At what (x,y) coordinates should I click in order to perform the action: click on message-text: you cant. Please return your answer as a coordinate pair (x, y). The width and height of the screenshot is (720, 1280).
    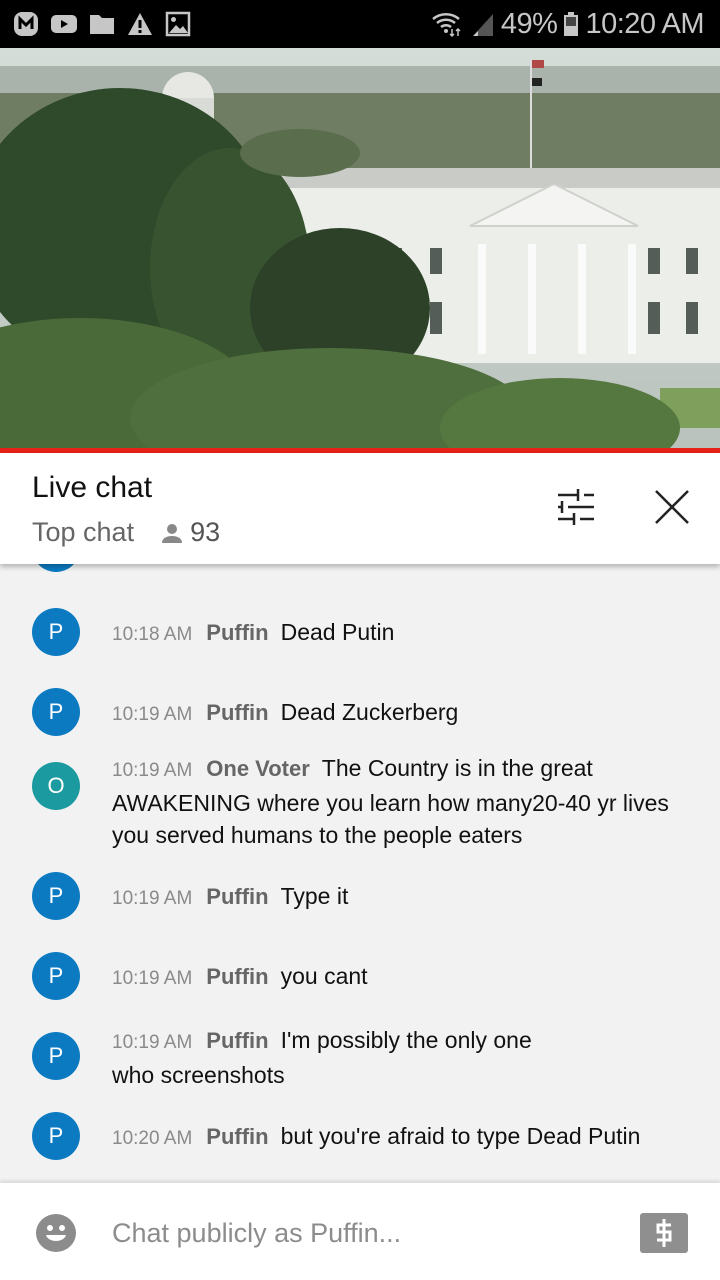
    Looking at the image, I should click on (324, 976).